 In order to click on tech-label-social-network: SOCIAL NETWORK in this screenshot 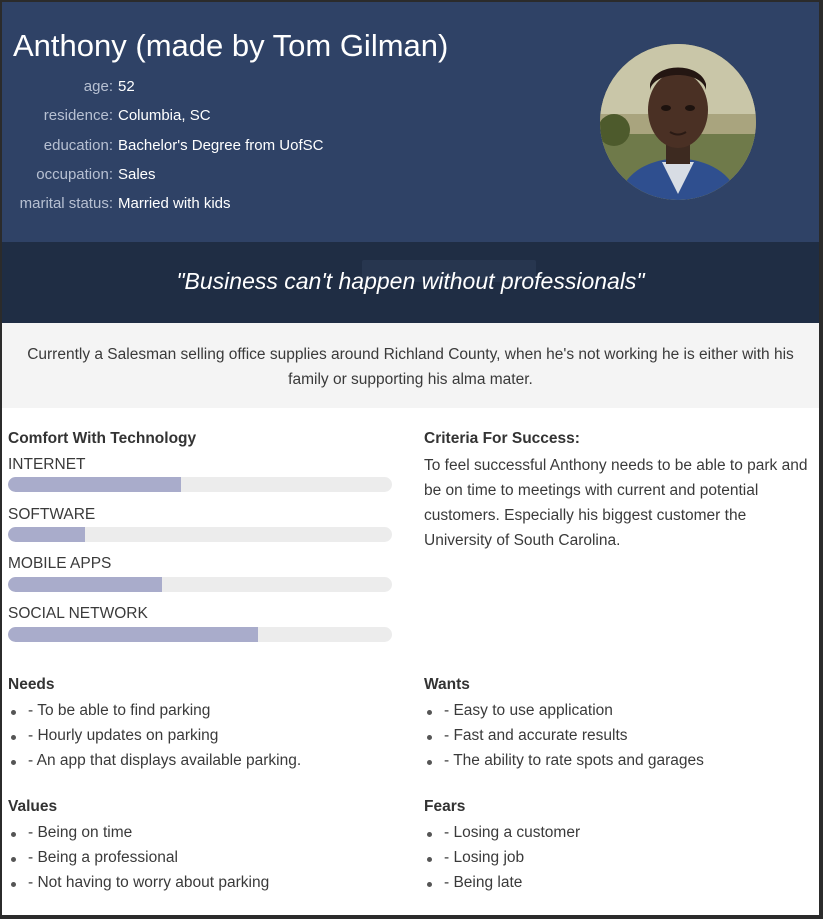, I will do `click(78, 613)`.